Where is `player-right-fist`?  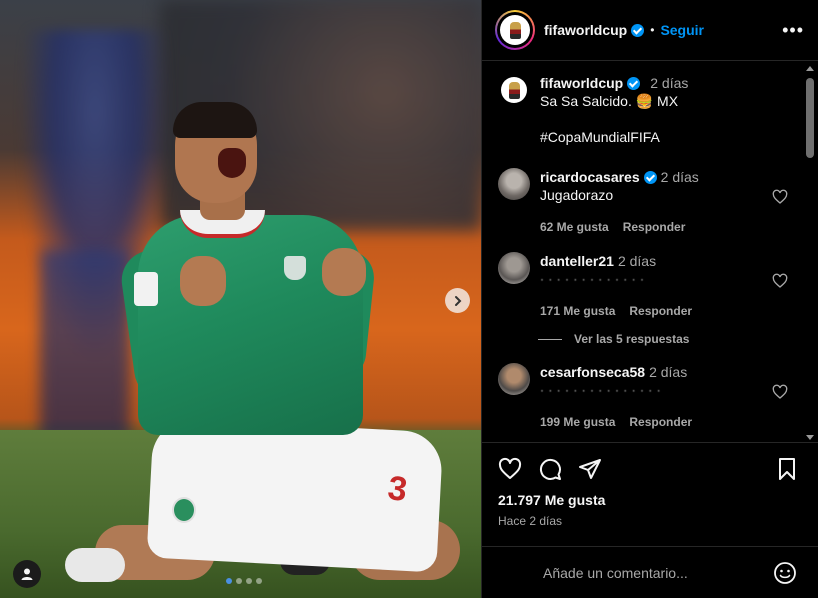 player-right-fist is located at coordinates (344, 272).